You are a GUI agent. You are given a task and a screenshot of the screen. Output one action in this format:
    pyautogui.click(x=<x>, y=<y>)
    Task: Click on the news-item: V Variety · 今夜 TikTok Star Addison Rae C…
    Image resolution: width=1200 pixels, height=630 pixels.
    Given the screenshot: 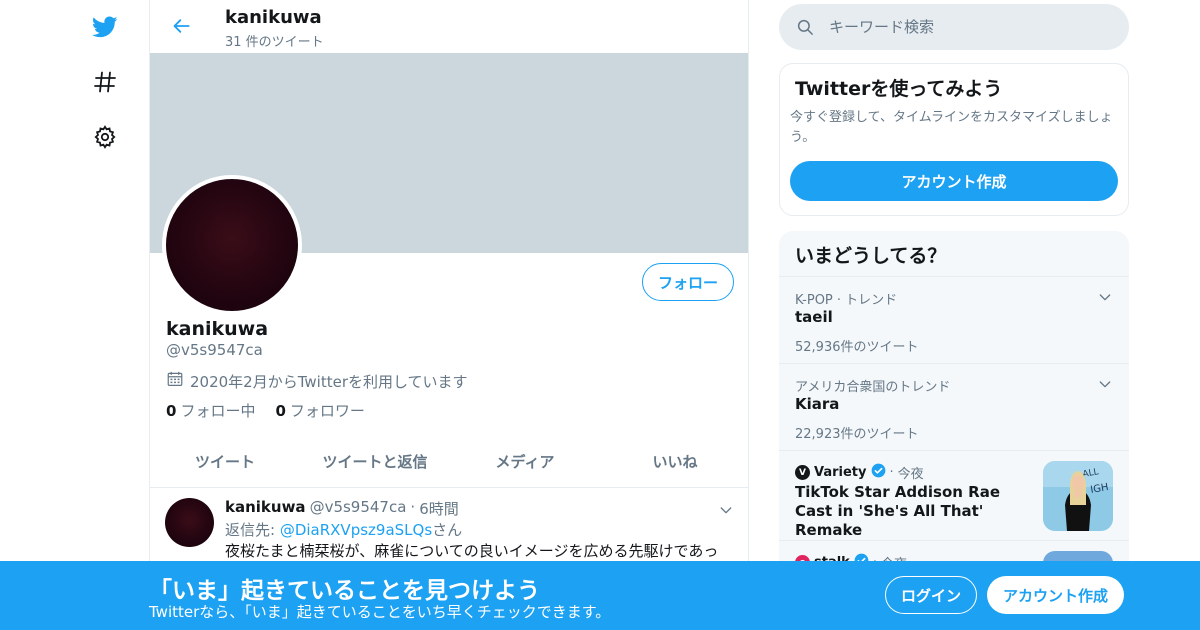 What is the action you would take?
    pyautogui.click(x=954, y=495)
    